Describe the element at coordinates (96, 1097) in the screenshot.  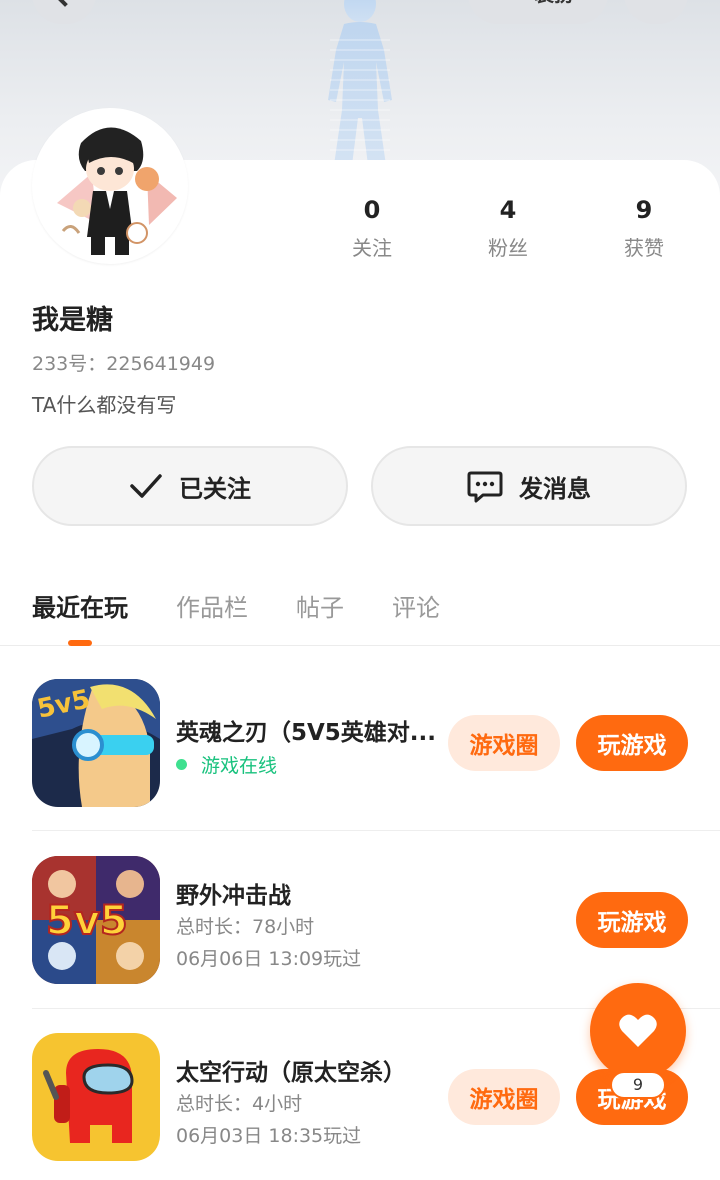
I see `game-icon` at that location.